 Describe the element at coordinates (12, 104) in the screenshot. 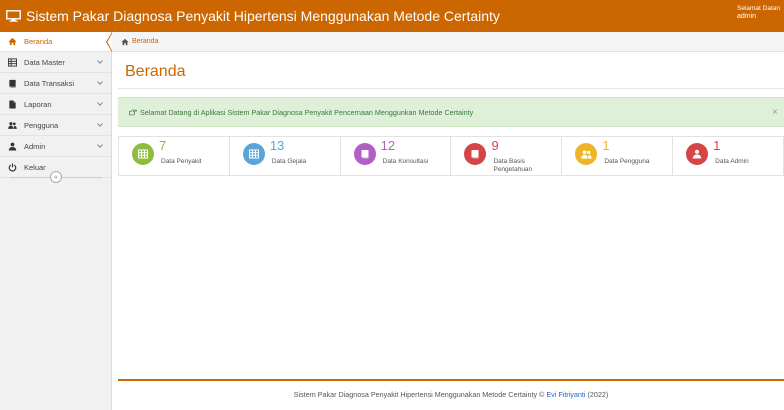

I see `file-icon` at that location.